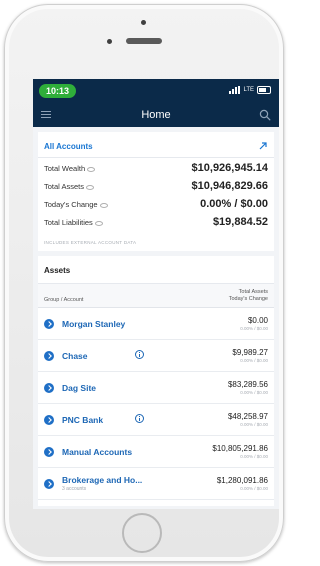  What do you see at coordinates (265, 115) in the screenshot?
I see `search-icon` at bounding box center [265, 115].